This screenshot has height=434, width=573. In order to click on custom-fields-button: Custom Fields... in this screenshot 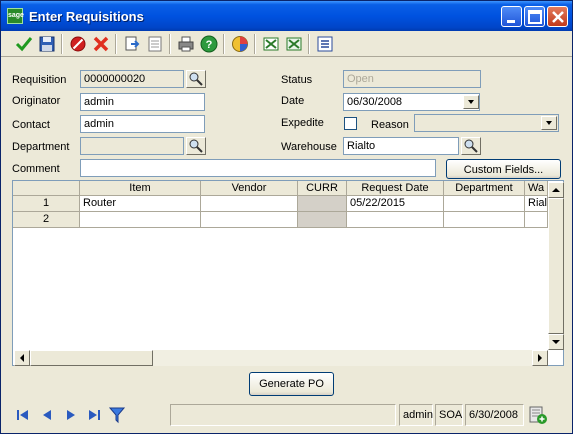, I will do `click(503, 169)`.